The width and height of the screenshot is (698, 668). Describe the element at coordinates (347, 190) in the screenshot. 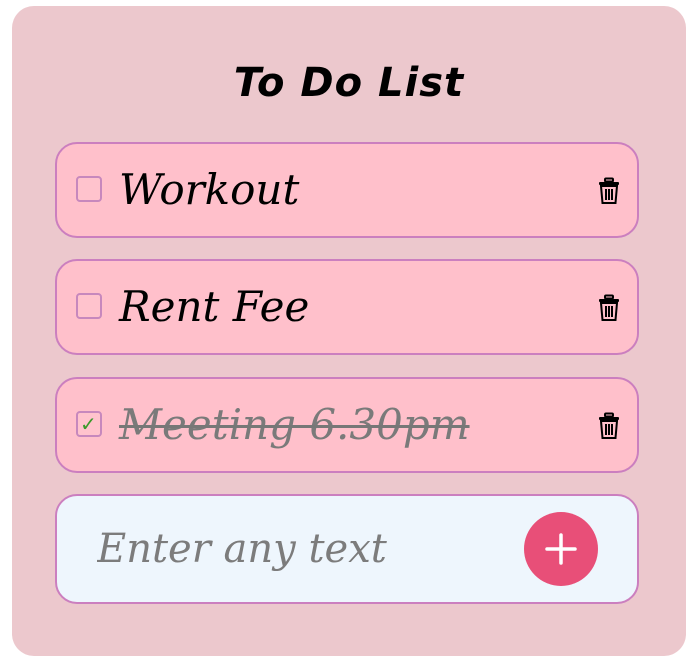

I see `todo-item: Workout` at that location.